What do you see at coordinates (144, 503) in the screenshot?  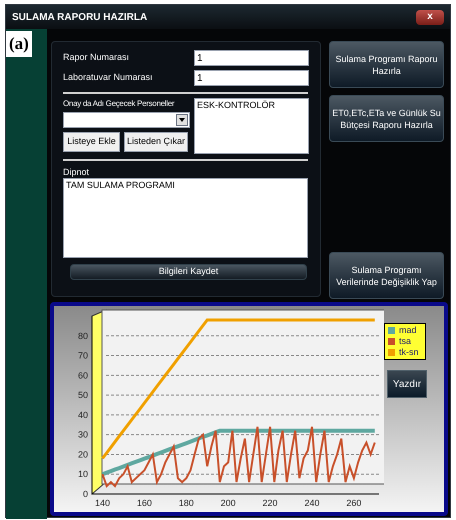 I see `x-tick-label: 160` at bounding box center [144, 503].